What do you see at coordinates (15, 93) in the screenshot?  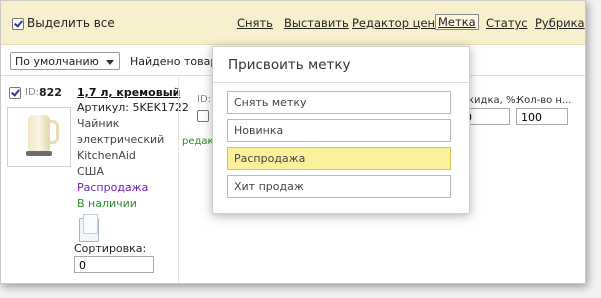 I see `product-checkbox` at bounding box center [15, 93].